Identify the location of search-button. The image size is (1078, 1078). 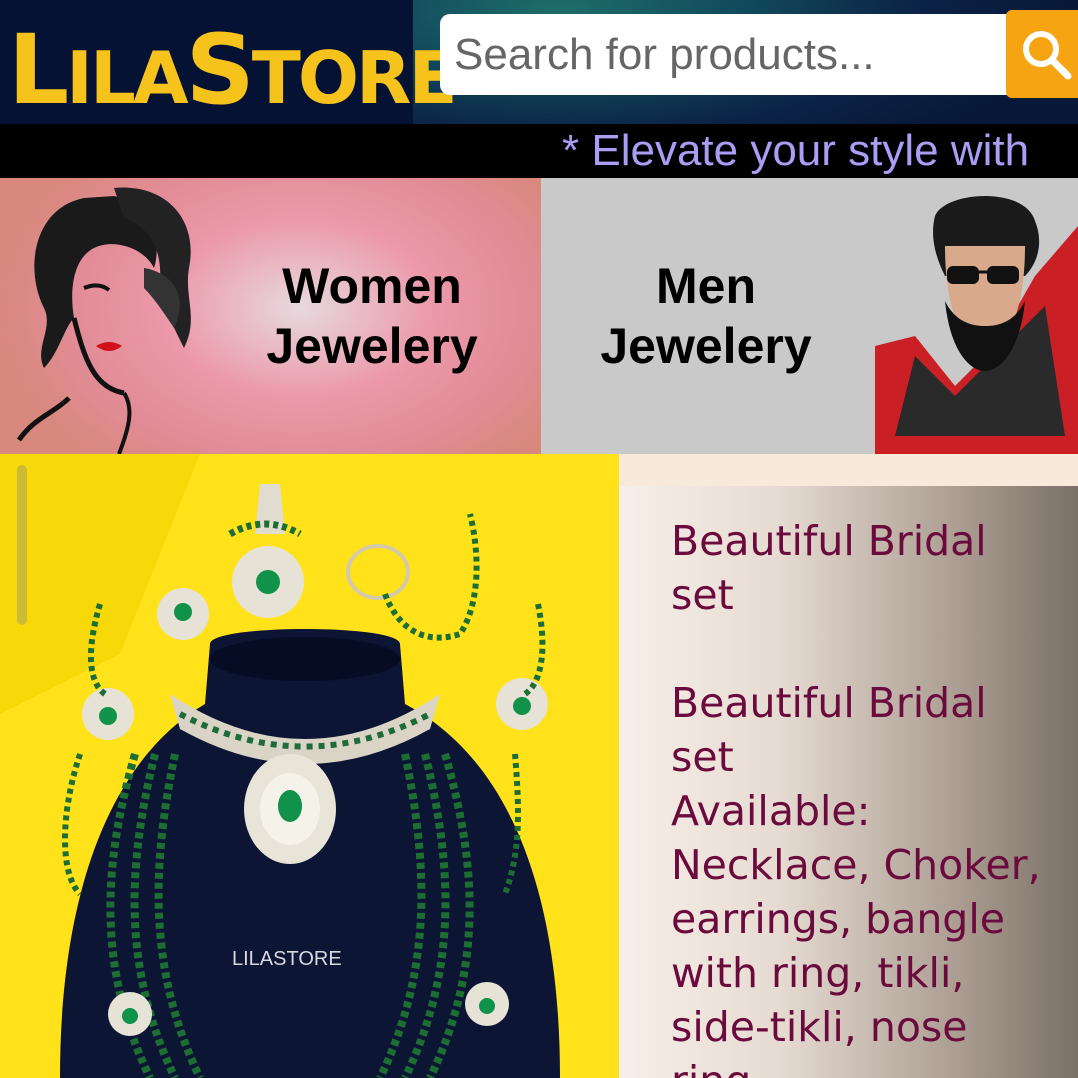
(1042, 54).